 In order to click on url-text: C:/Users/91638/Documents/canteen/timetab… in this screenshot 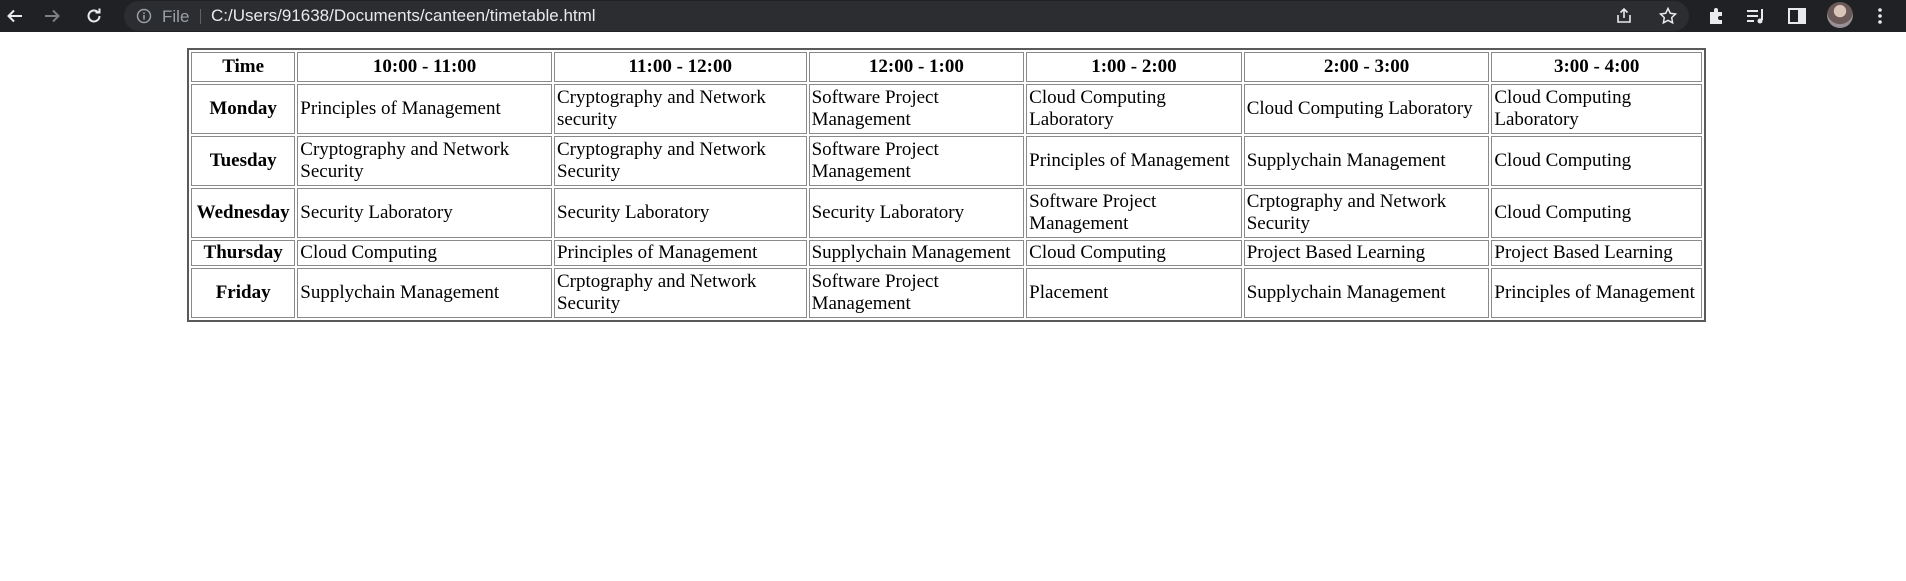, I will do `click(403, 16)`.